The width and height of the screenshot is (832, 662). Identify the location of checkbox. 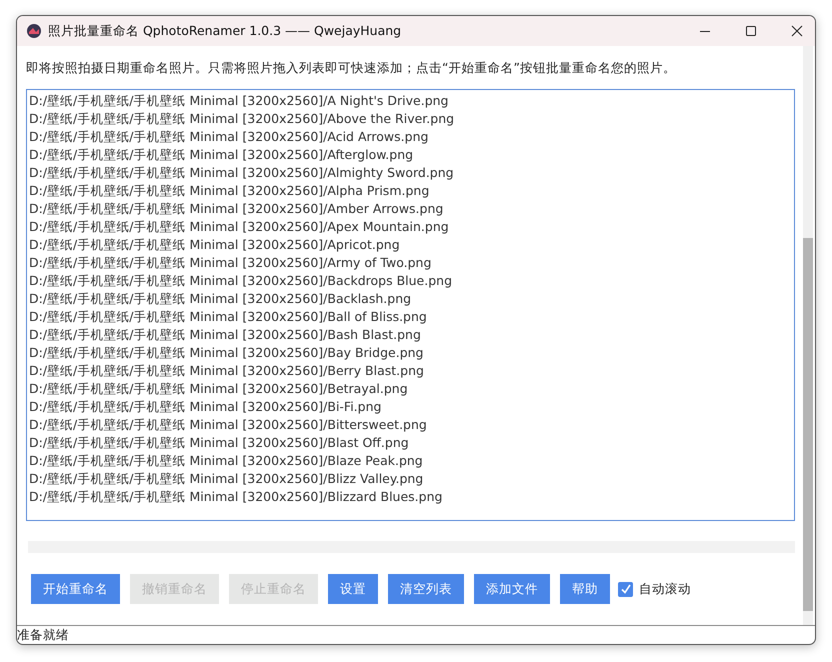
(625, 589).